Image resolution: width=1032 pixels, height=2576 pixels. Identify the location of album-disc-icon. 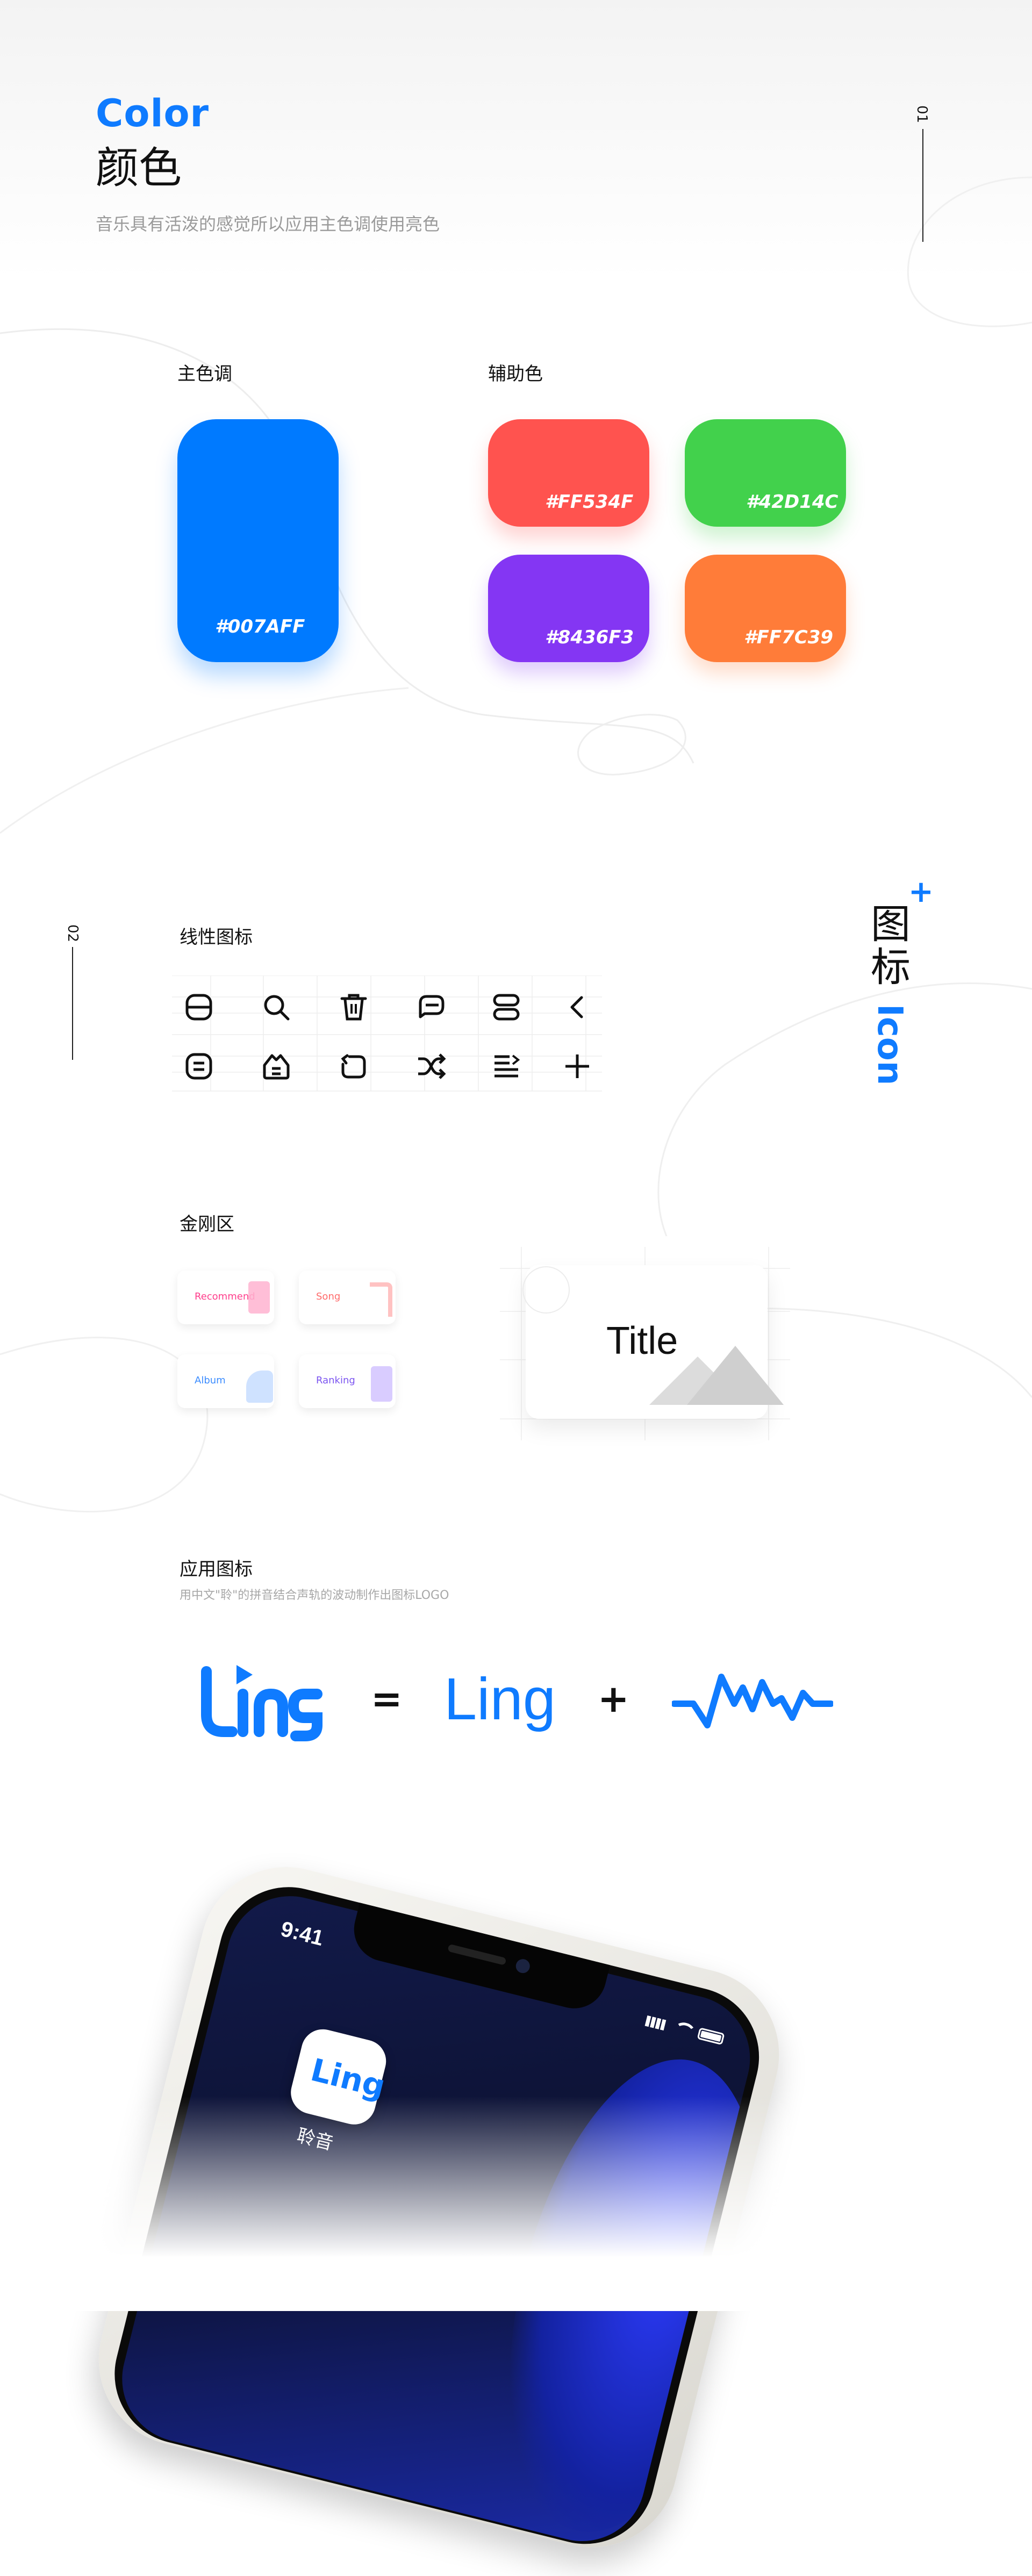
(259, 1386).